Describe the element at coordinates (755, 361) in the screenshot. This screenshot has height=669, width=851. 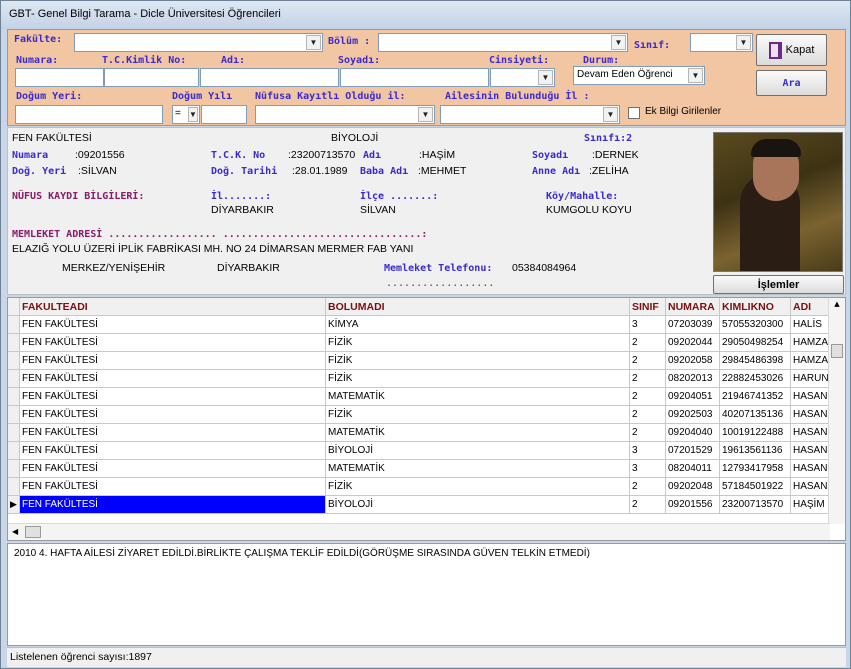
I see `table-cell: 29845486398` at that location.